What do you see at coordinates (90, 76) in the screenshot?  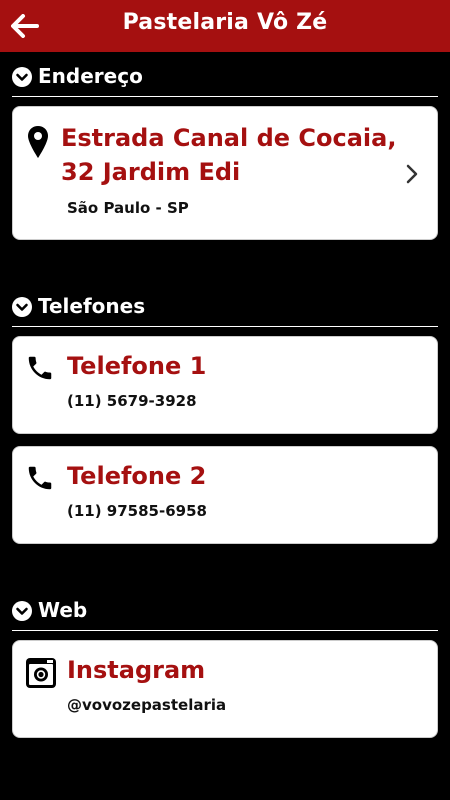 I see `section-title-address: Endereço` at bounding box center [90, 76].